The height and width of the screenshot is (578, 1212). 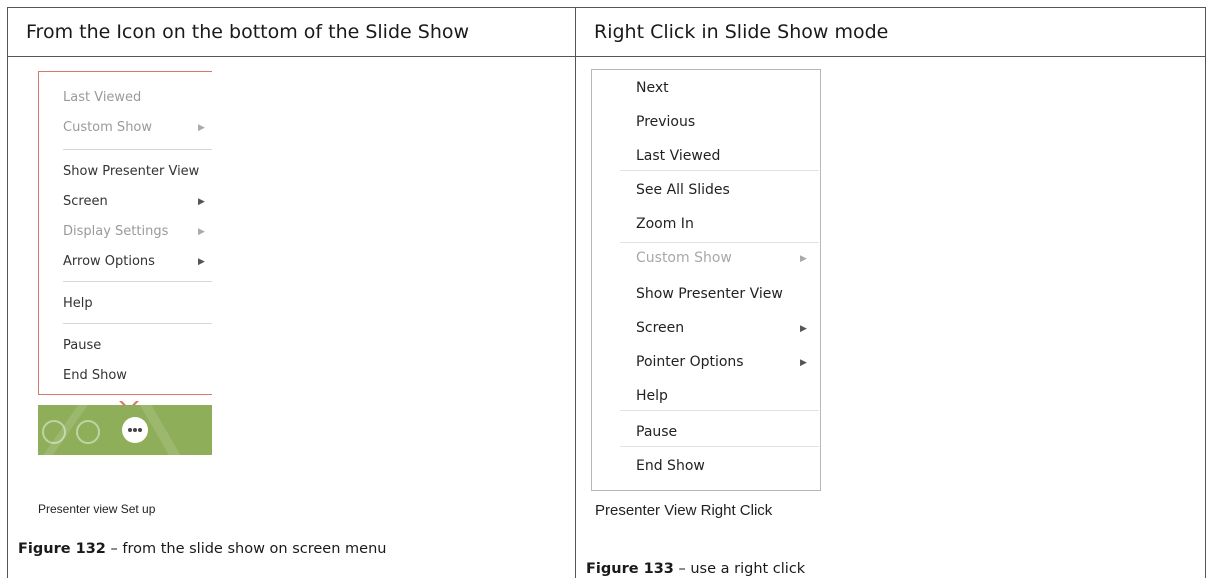 I want to click on header-right: Right Click in Slide Show mode, so click(x=890, y=32).